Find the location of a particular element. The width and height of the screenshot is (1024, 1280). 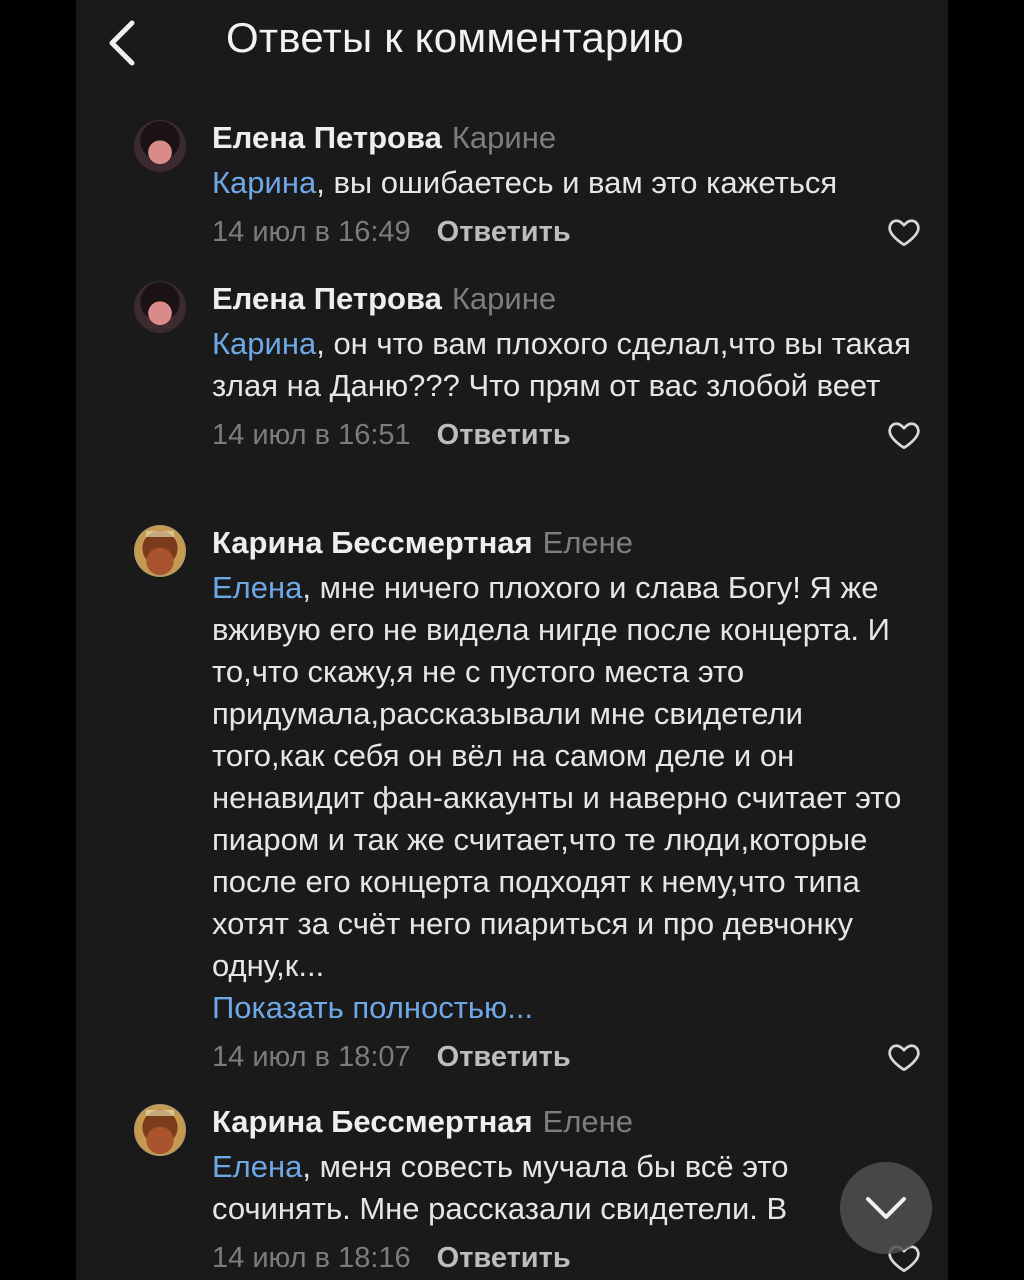

back-button is located at coordinates (121, 43).